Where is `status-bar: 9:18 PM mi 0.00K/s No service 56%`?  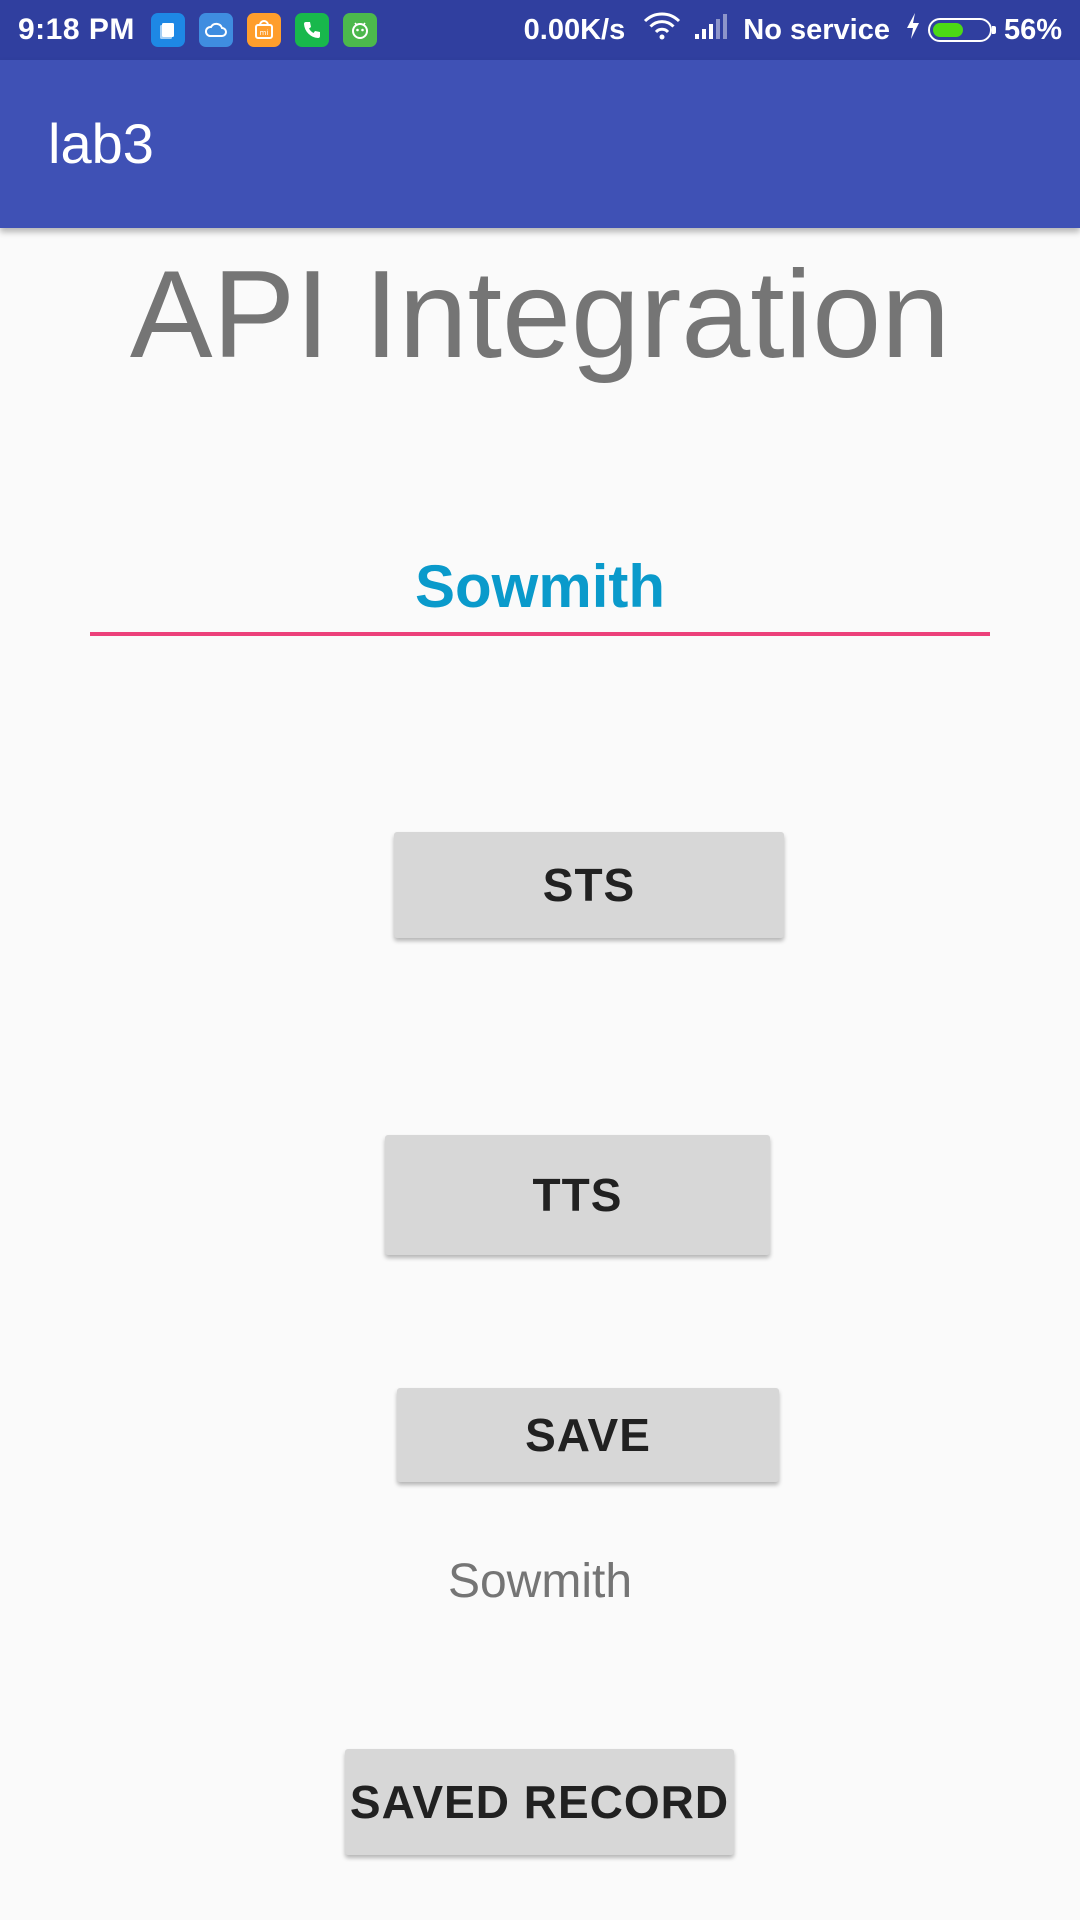
status-bar: 9:18 PM mi 0.00K/s No service 56% is located at coordinates (540, 30).